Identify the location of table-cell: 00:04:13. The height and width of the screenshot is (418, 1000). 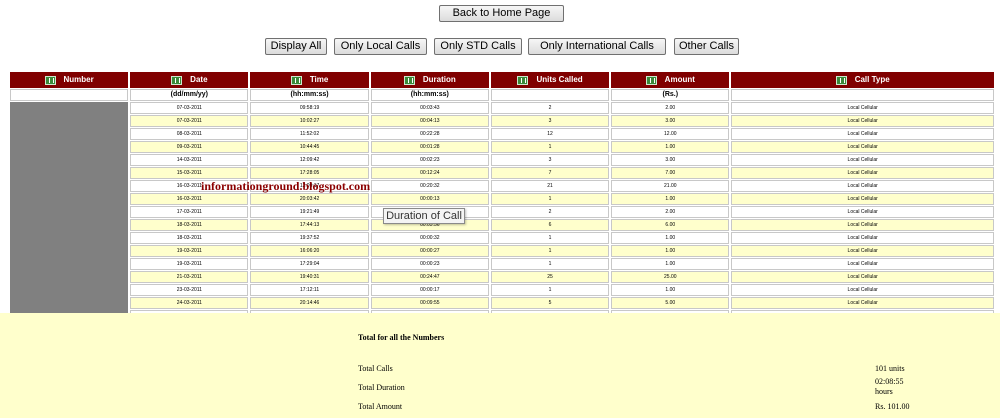
(429, 121).